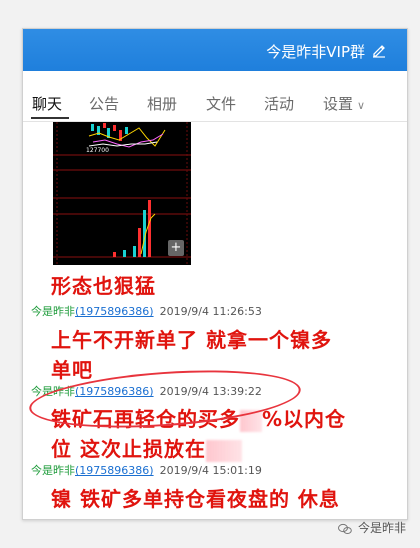 The image size is (420, 548). What do you see at coordinates (210, 311) in the screenshot?
I see `message-time: 2019/9/4 11:26:53` at bounding box center [210, 311].